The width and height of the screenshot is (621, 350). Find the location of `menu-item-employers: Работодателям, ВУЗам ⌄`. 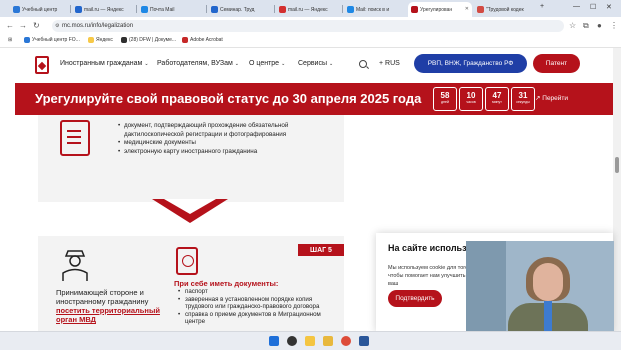

menu-item-employers: Работодателям, ВУЗам ⌄ is located at coordinates (198, 63).